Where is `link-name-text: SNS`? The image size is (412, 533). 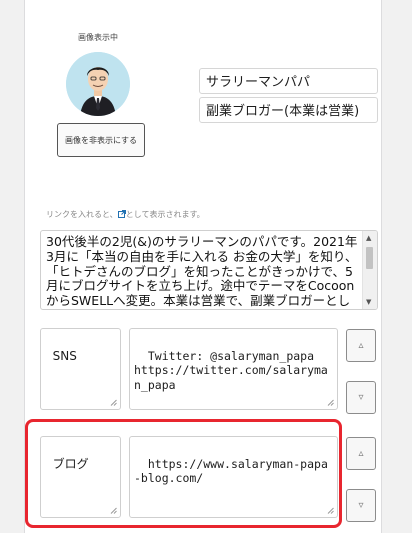 link-name-text: SNS is located at coordinates (64, 355).